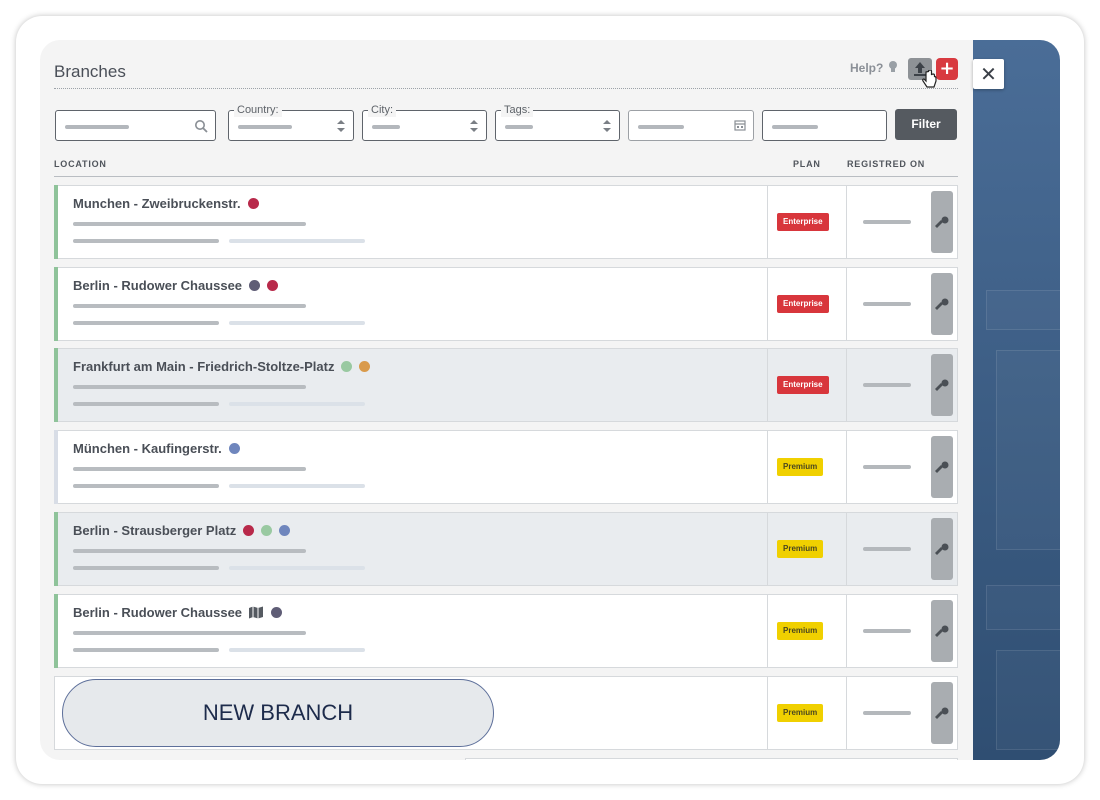 The image size is (1100, 800). I want to click on branch-name: Berlin - Rudower Chaussee, so click(178, 612).